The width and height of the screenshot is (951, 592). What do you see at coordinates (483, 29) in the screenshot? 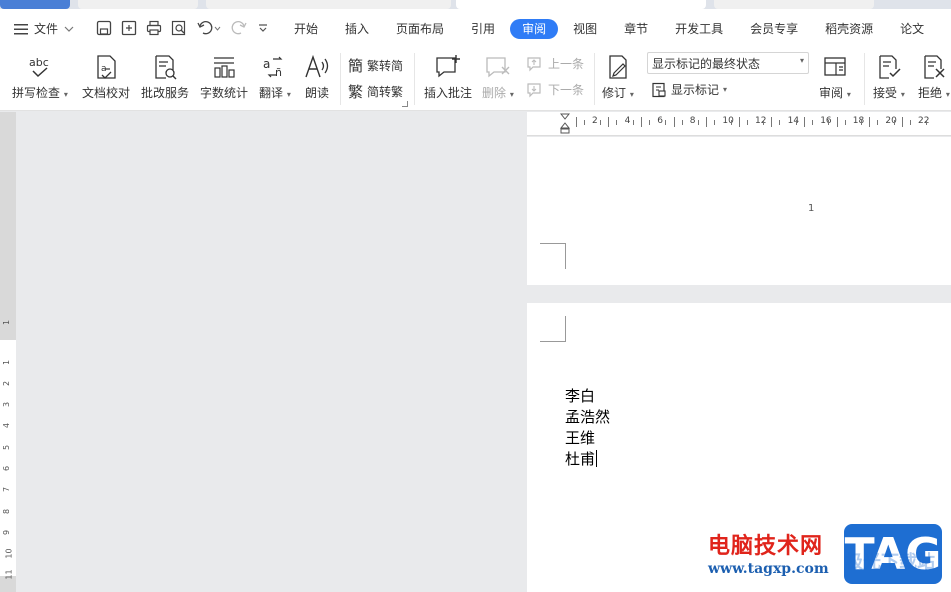
I see `tab-references: 引用` at bounding box center [483, 29].